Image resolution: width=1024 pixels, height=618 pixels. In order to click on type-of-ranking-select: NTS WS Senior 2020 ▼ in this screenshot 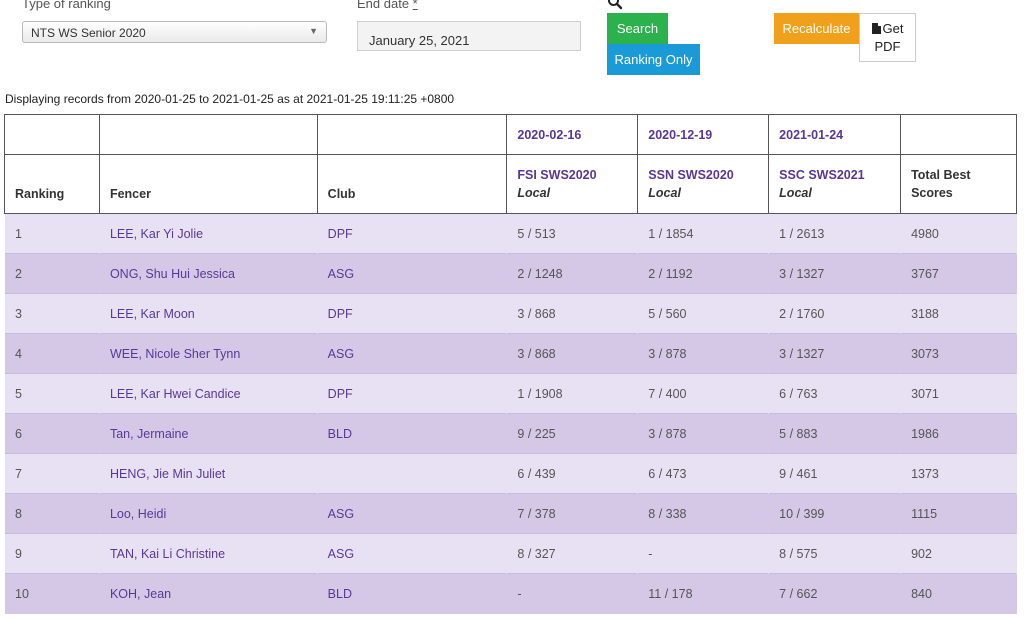, I will do `click(174, 32)`.